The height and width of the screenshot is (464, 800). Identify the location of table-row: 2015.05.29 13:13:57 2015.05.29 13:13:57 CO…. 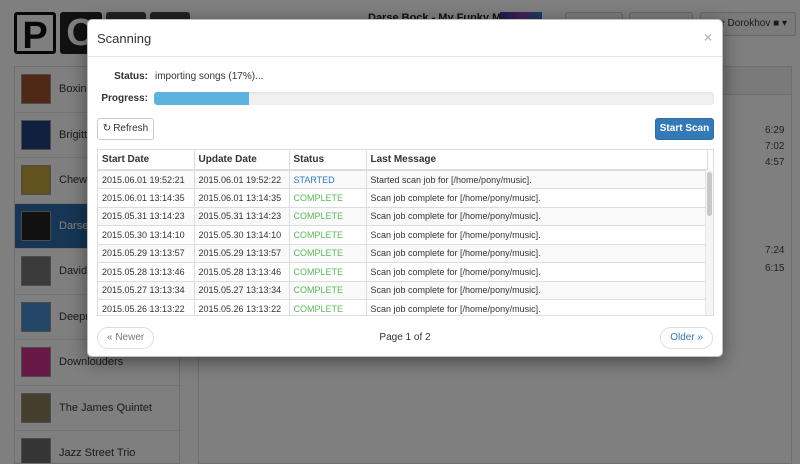
(403, 253).